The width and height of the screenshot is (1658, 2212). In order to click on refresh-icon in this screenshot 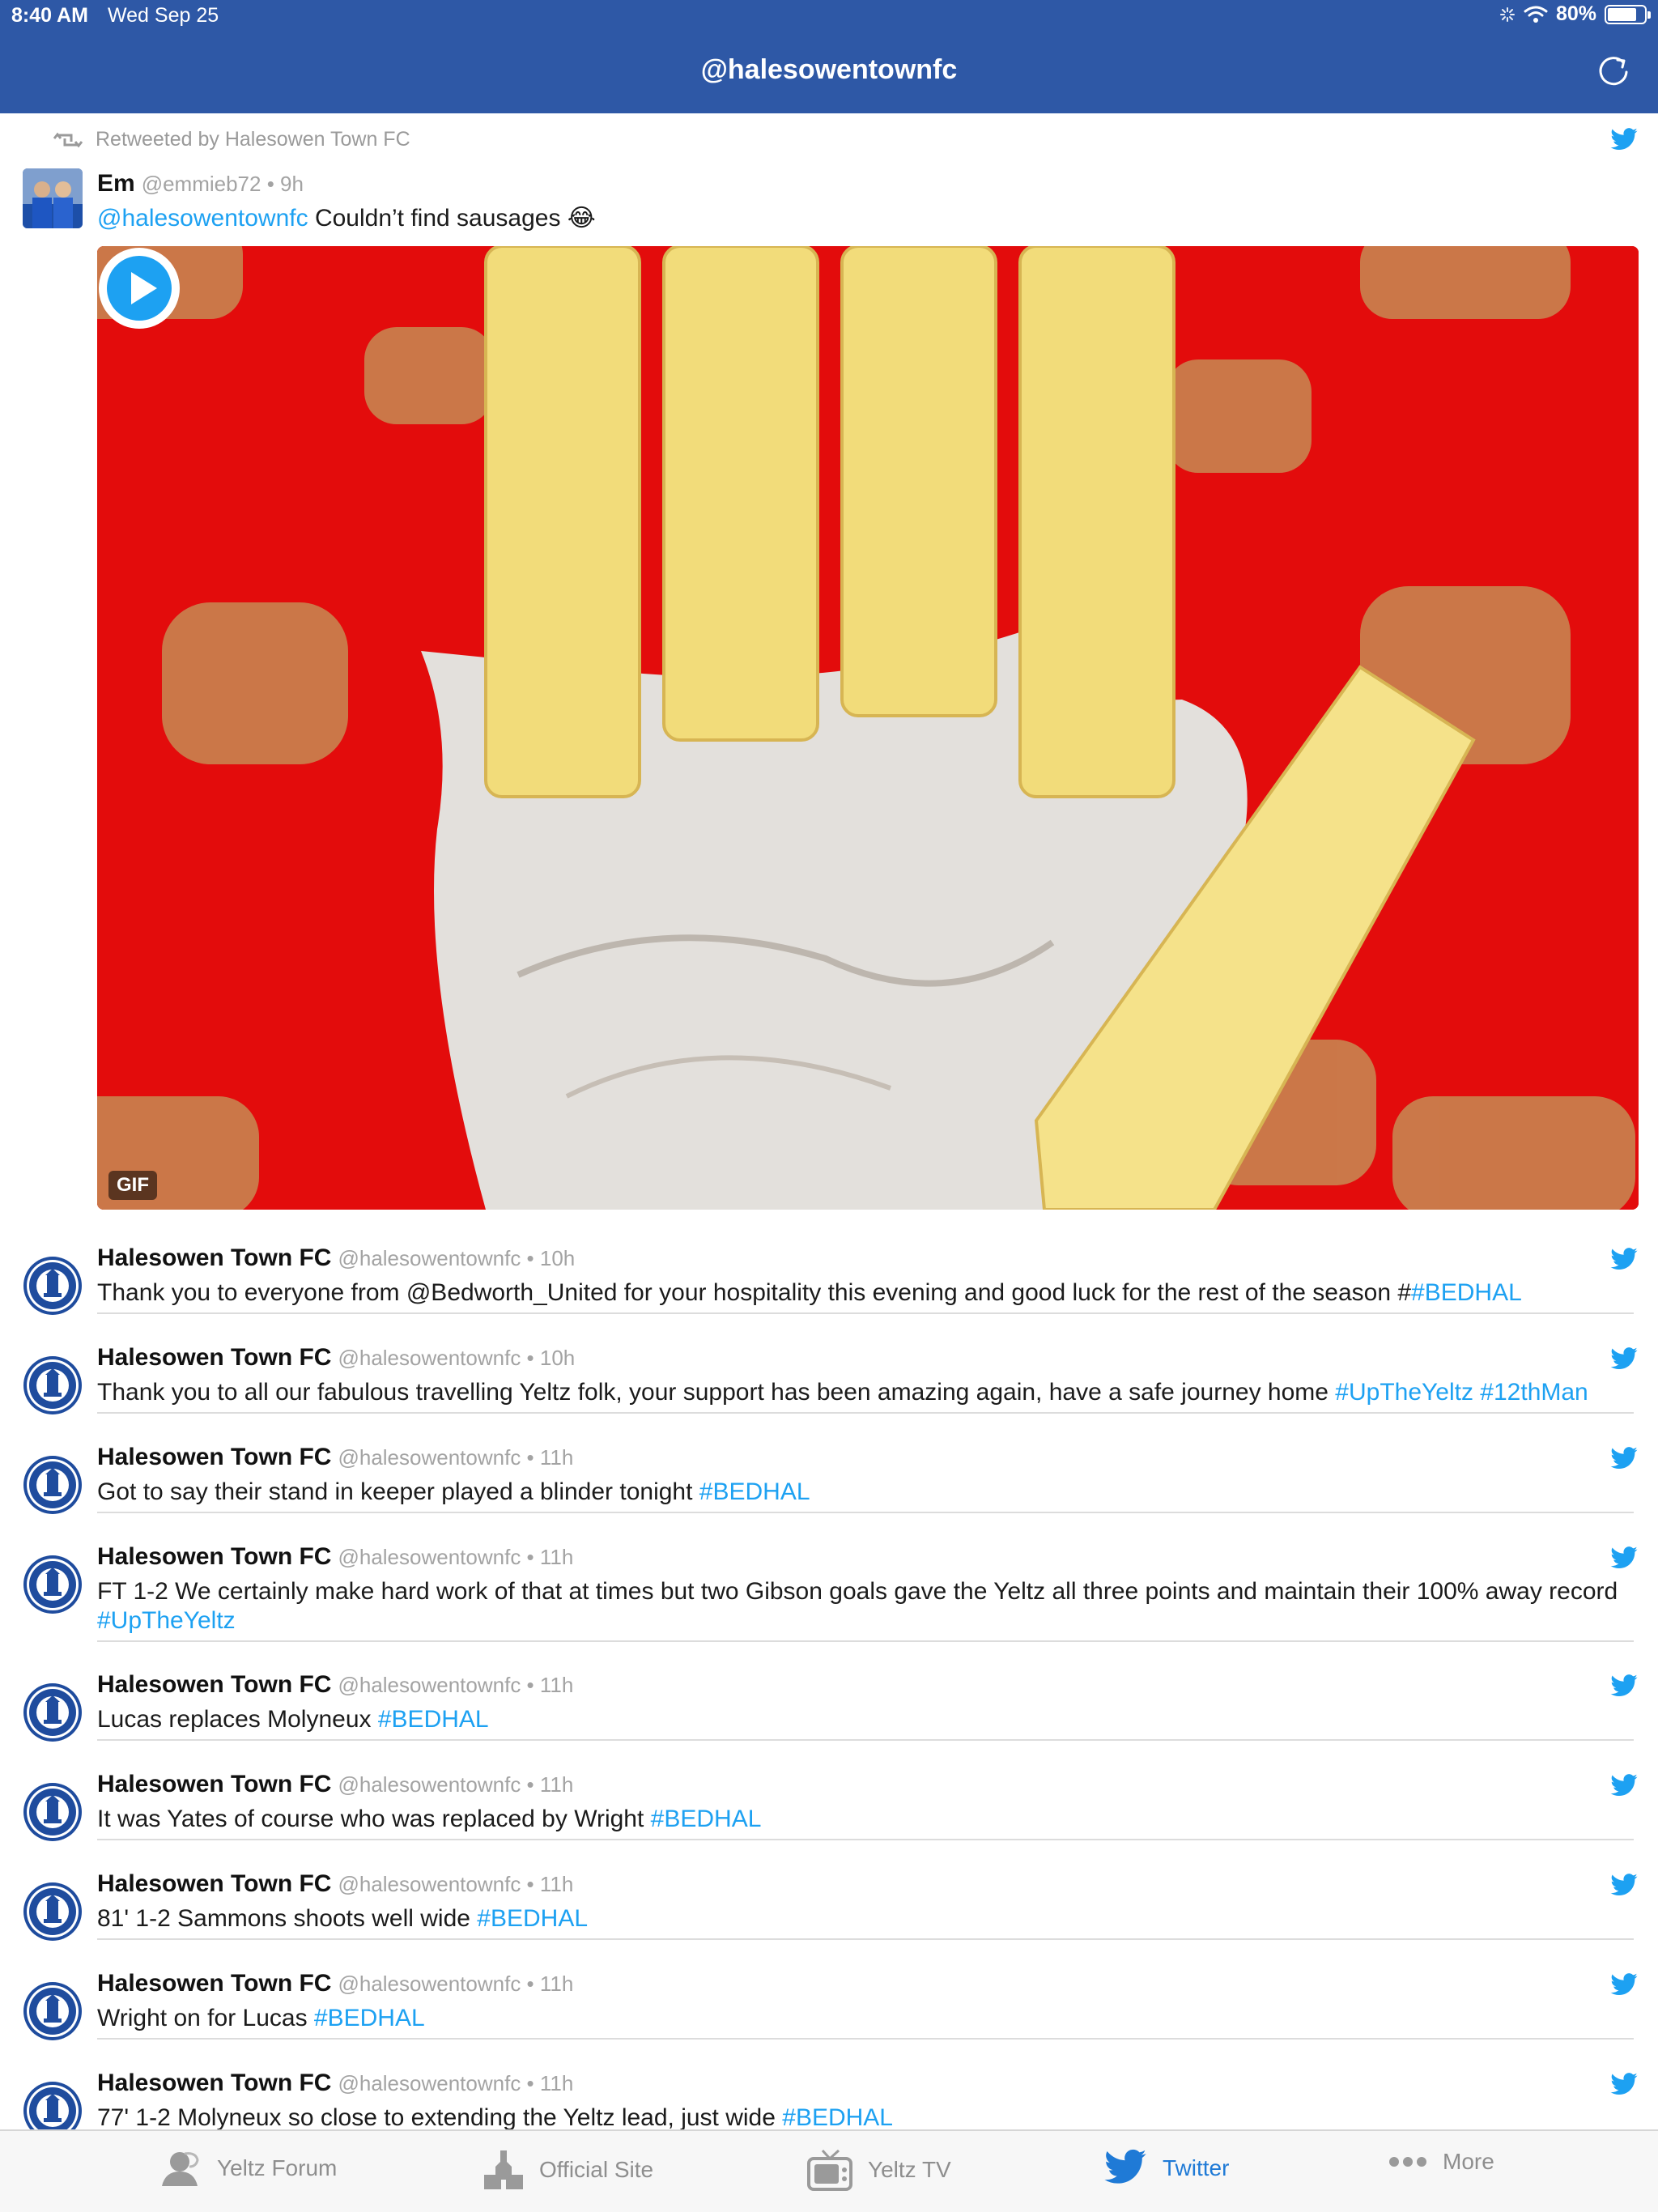, I will do `click(1613, 71)`.